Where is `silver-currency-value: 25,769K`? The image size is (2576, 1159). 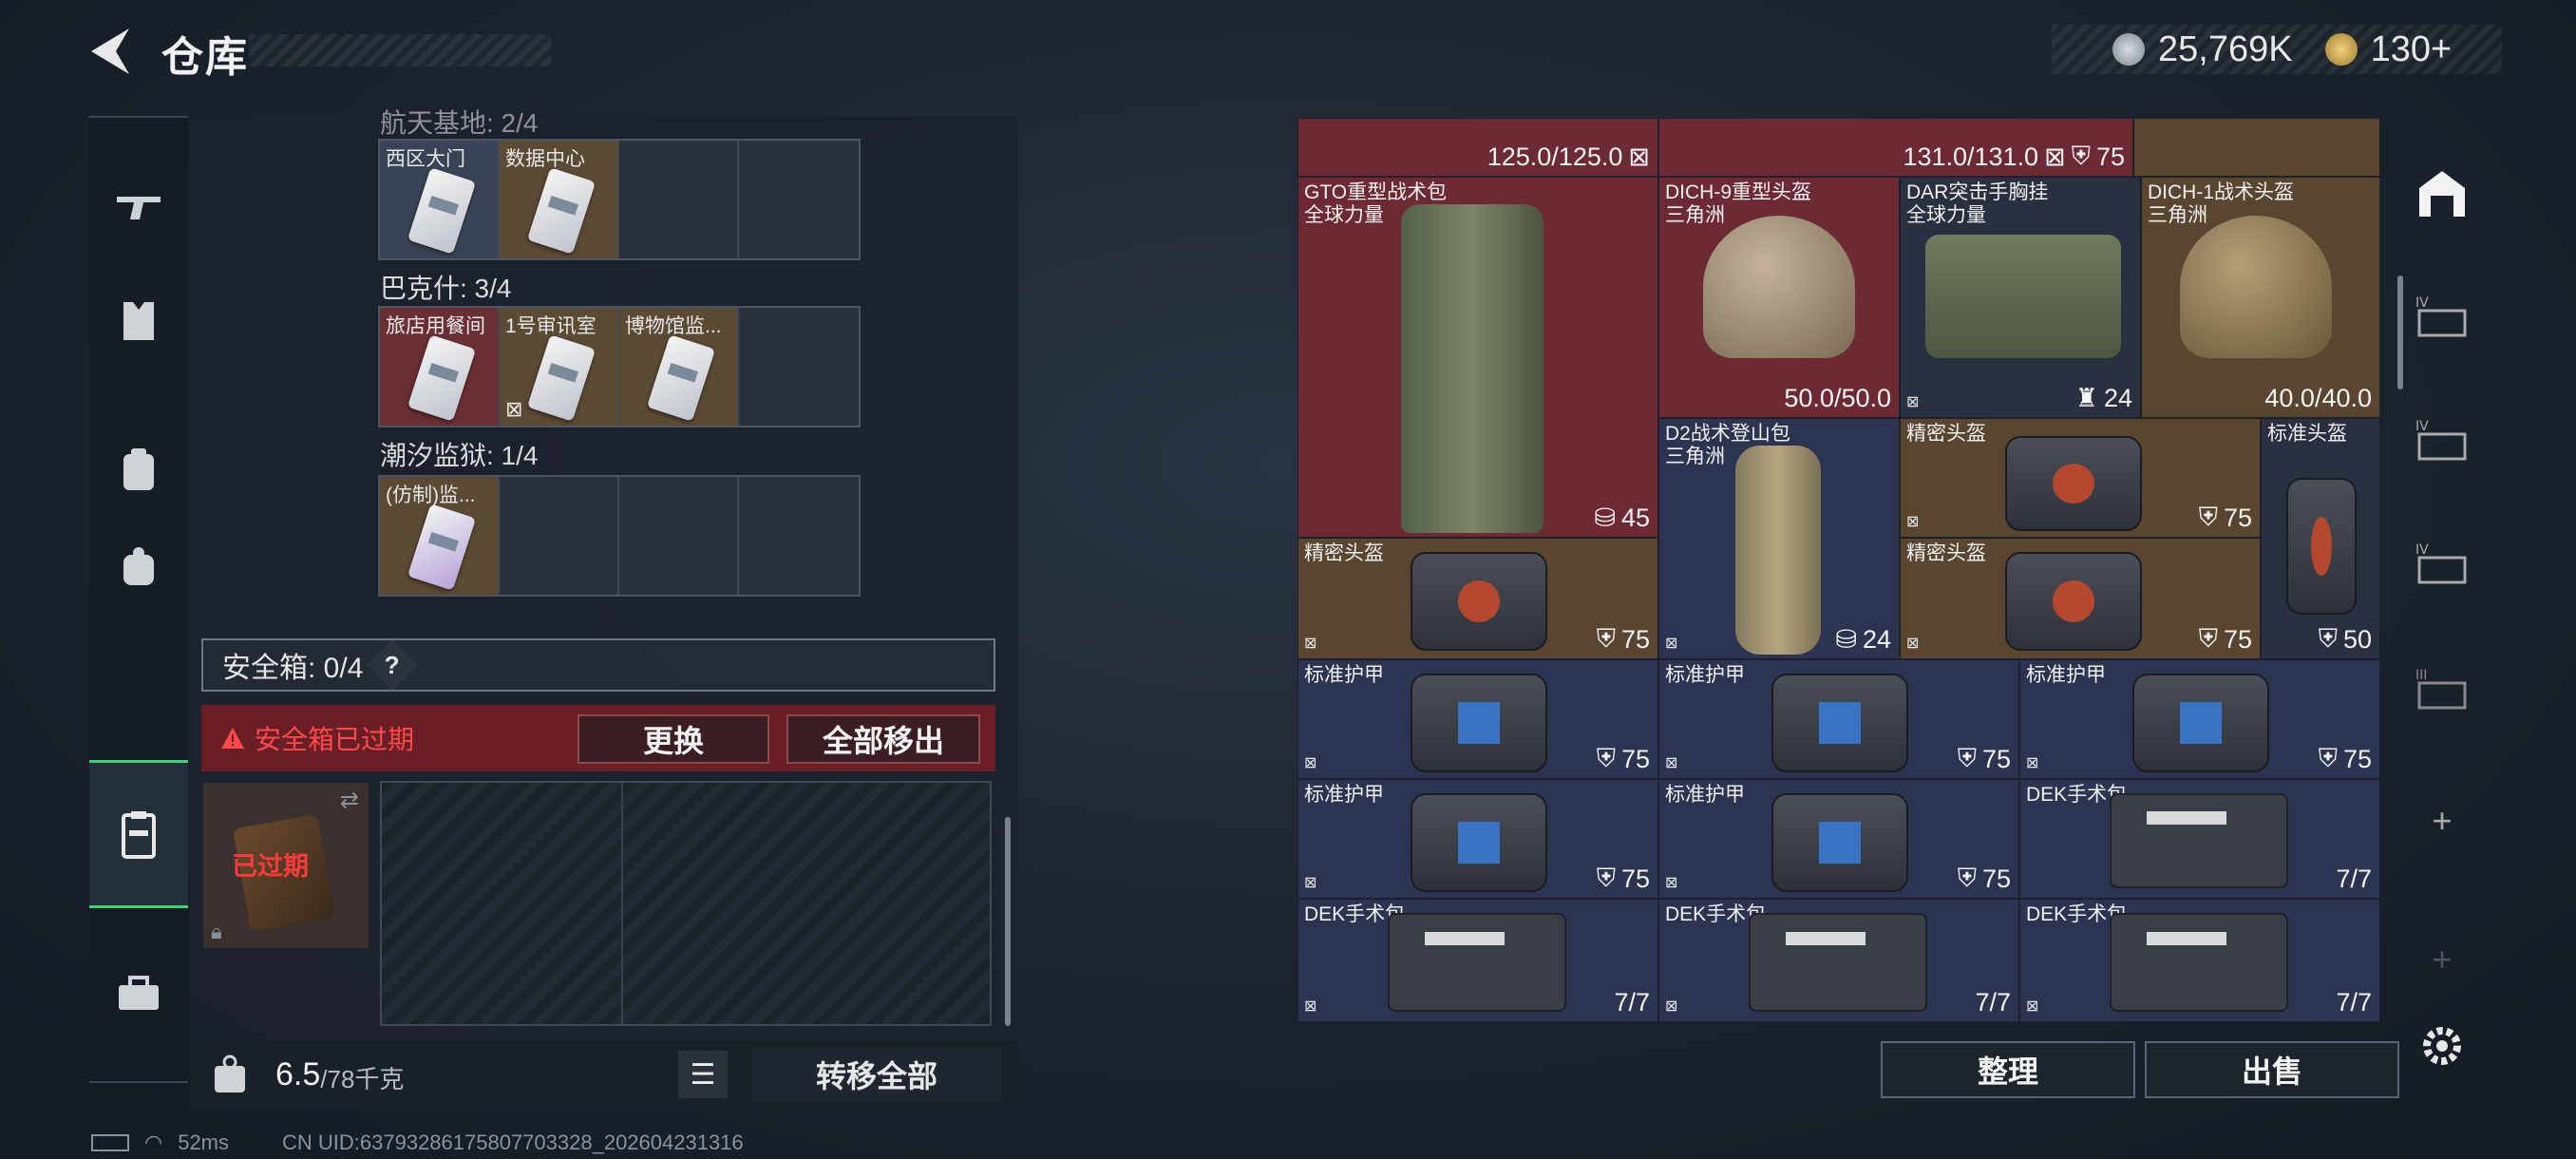 silver-currency-value: 25,769K is located at coordinates (2225, 48).